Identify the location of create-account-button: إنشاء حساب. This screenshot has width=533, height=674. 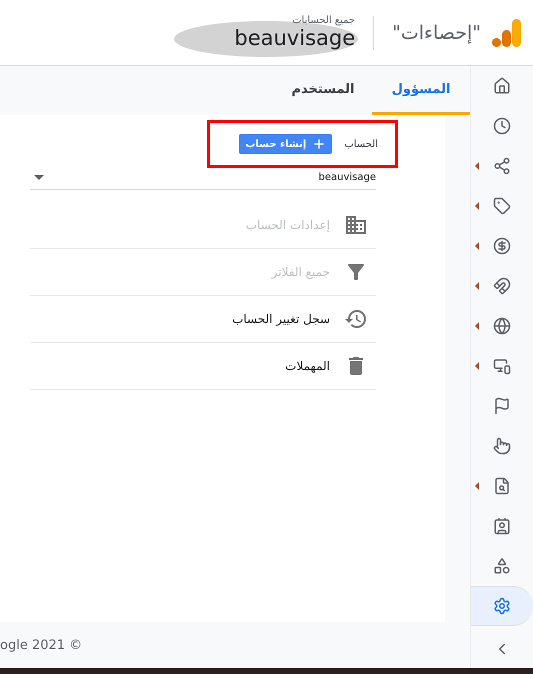
(285, 144).